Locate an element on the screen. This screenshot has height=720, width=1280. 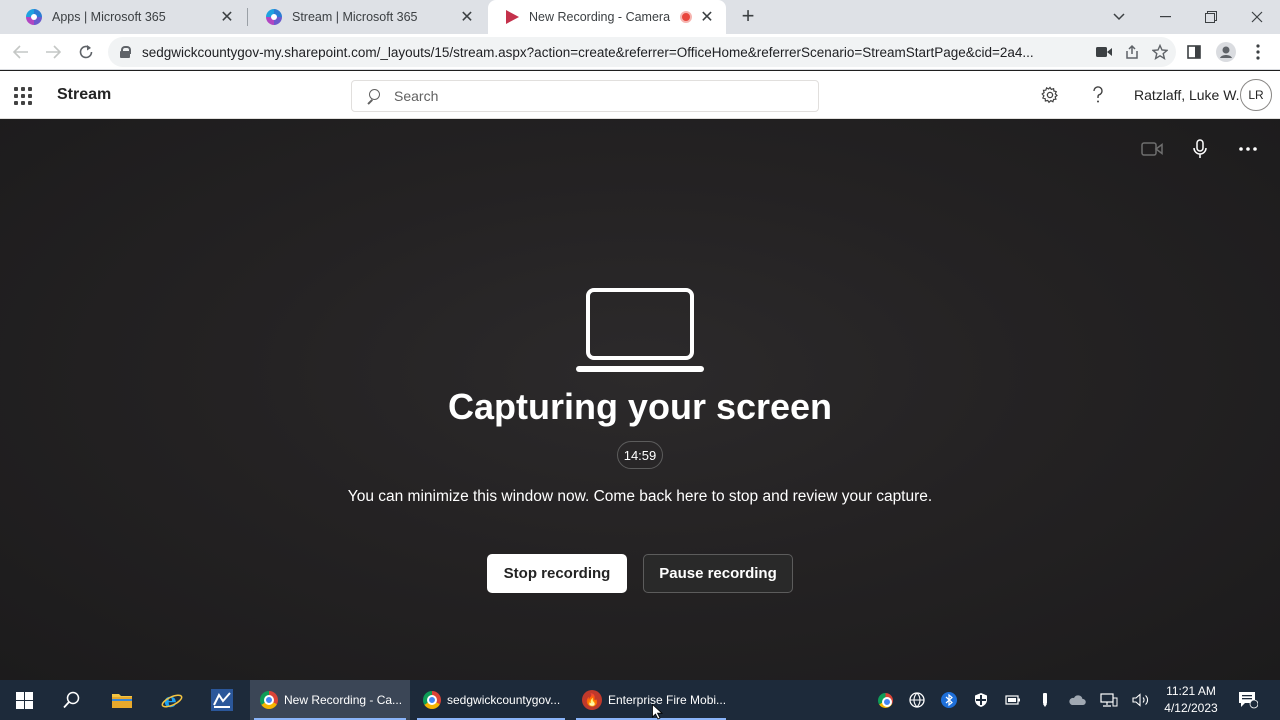
shield-icon is located at coordinates (981, 700).